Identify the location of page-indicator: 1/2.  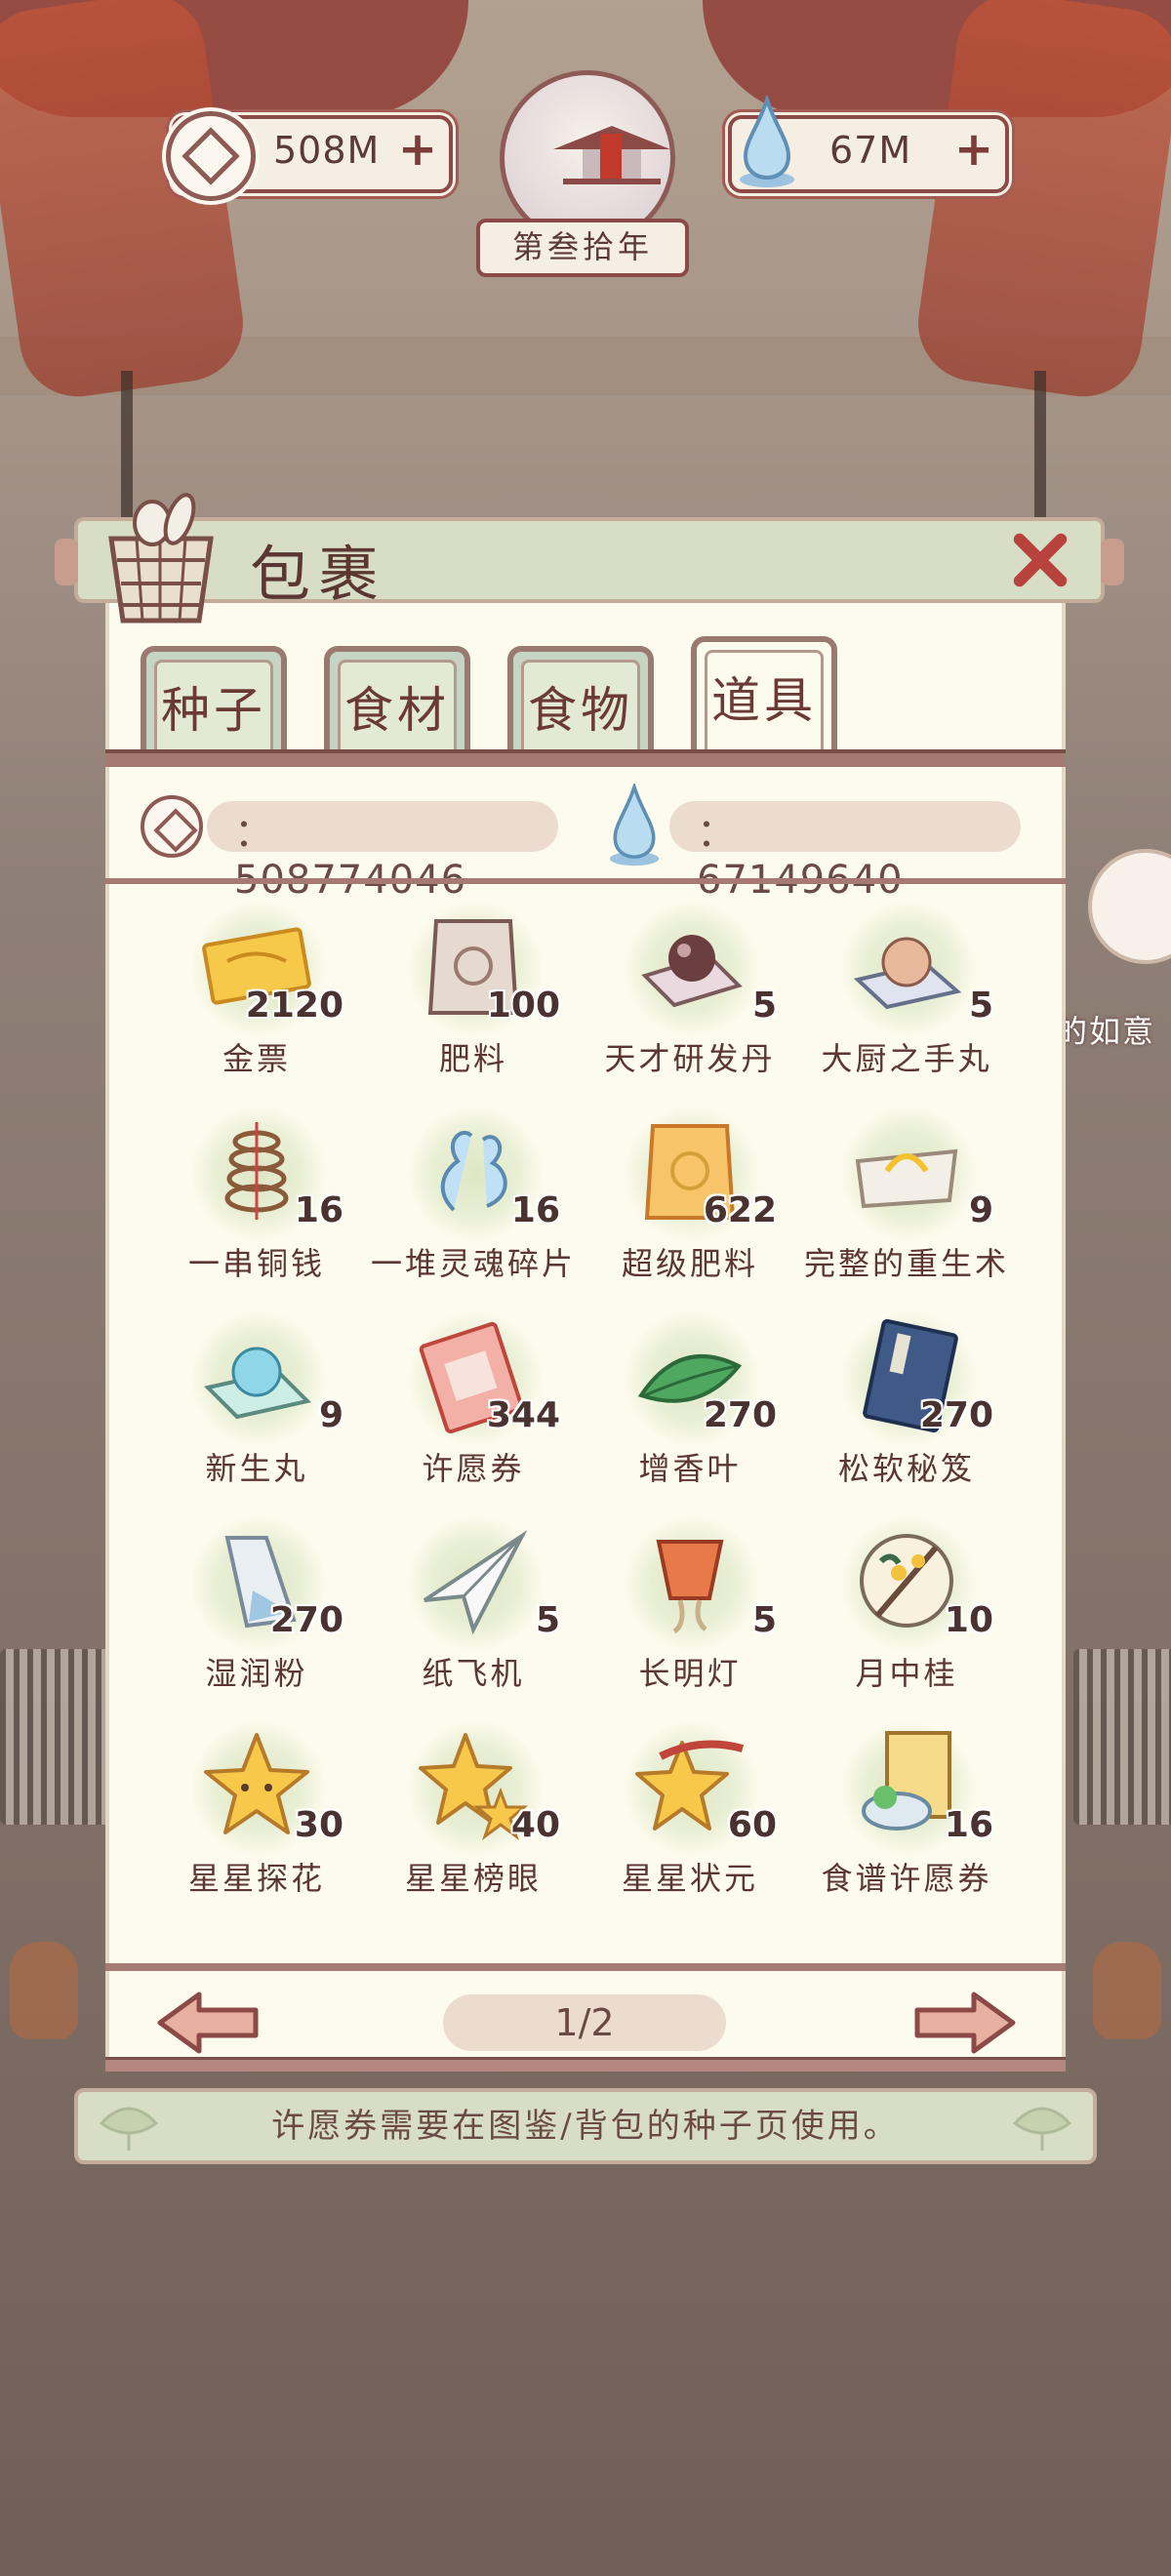
(584, 2022).